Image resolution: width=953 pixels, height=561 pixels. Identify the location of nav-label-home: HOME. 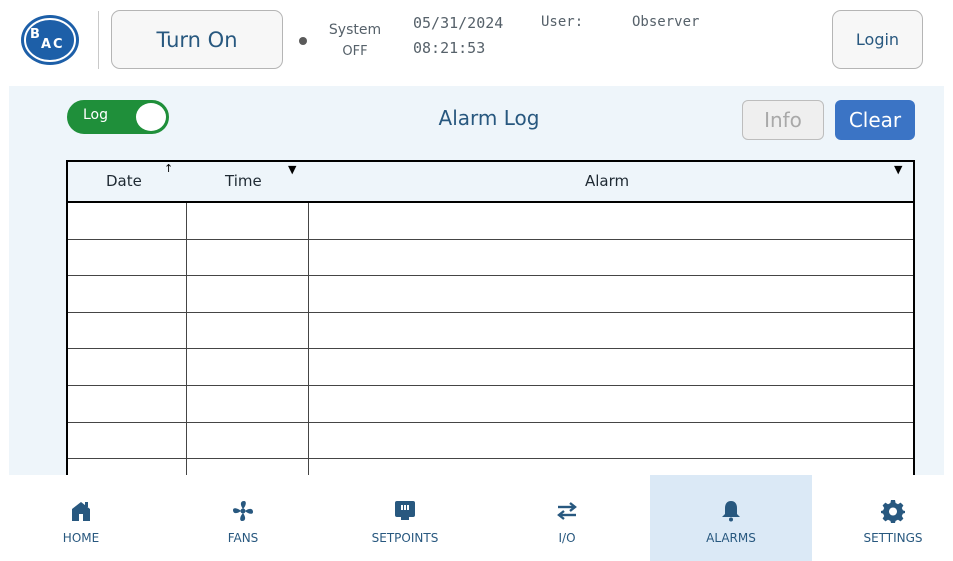
(81, 538).